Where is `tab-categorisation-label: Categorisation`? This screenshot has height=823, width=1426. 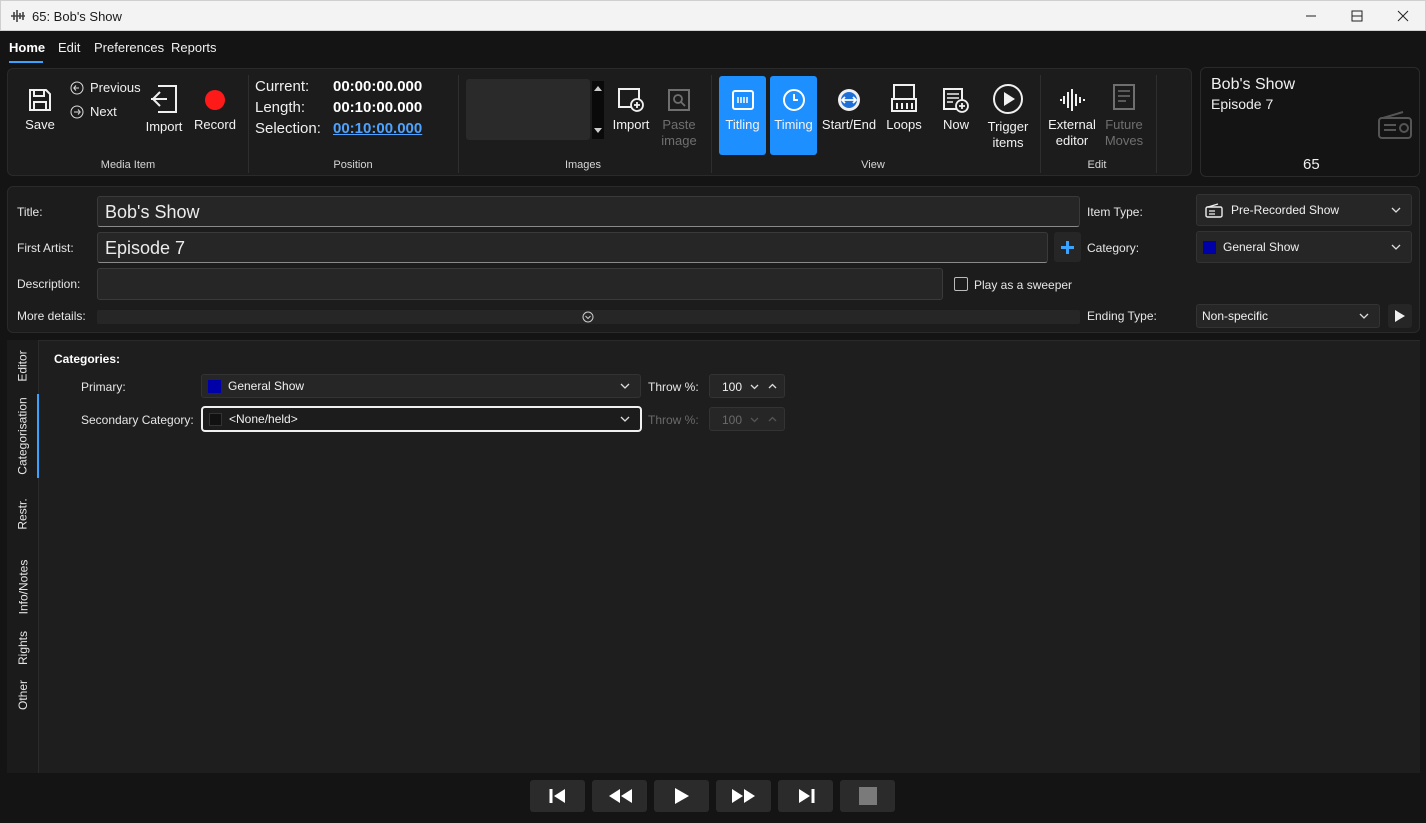 tab-categorisation-label: Categorisation is located at coordinates (23, 436).